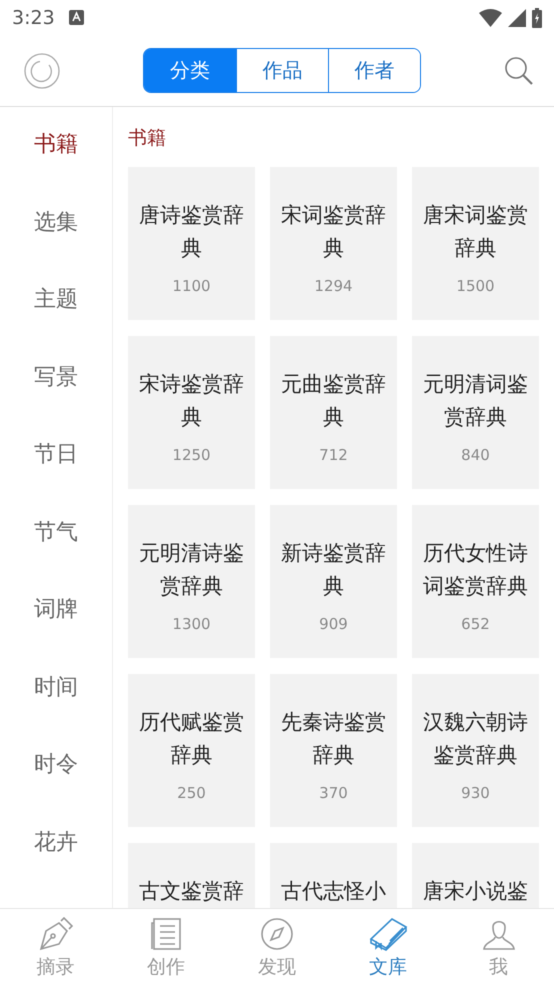 The image size is (554, 984). I want to click on poem-count: 1300, so click(191, 624).